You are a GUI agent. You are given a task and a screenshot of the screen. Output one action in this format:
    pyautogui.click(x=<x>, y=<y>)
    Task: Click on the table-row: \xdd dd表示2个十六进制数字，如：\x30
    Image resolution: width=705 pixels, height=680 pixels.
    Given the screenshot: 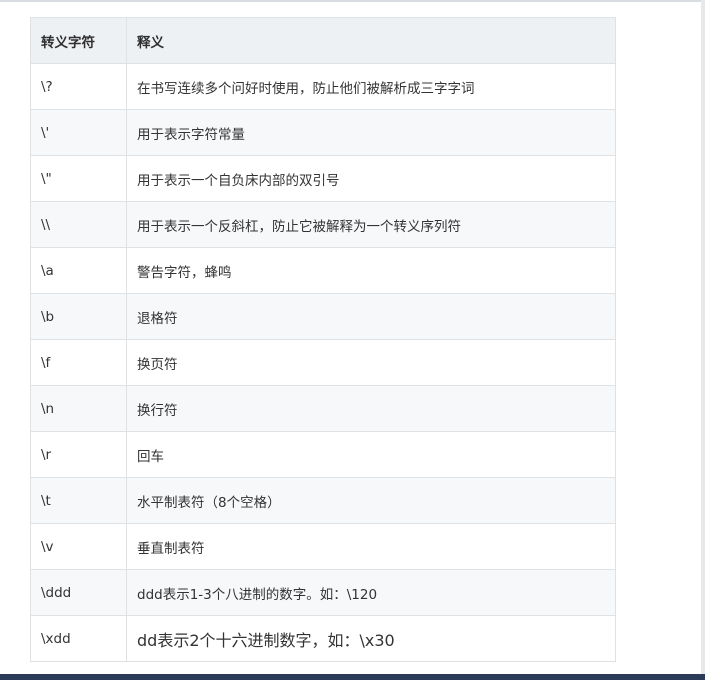 What is the action you would take?
    pyautogui.click(x=323, y=638)
    